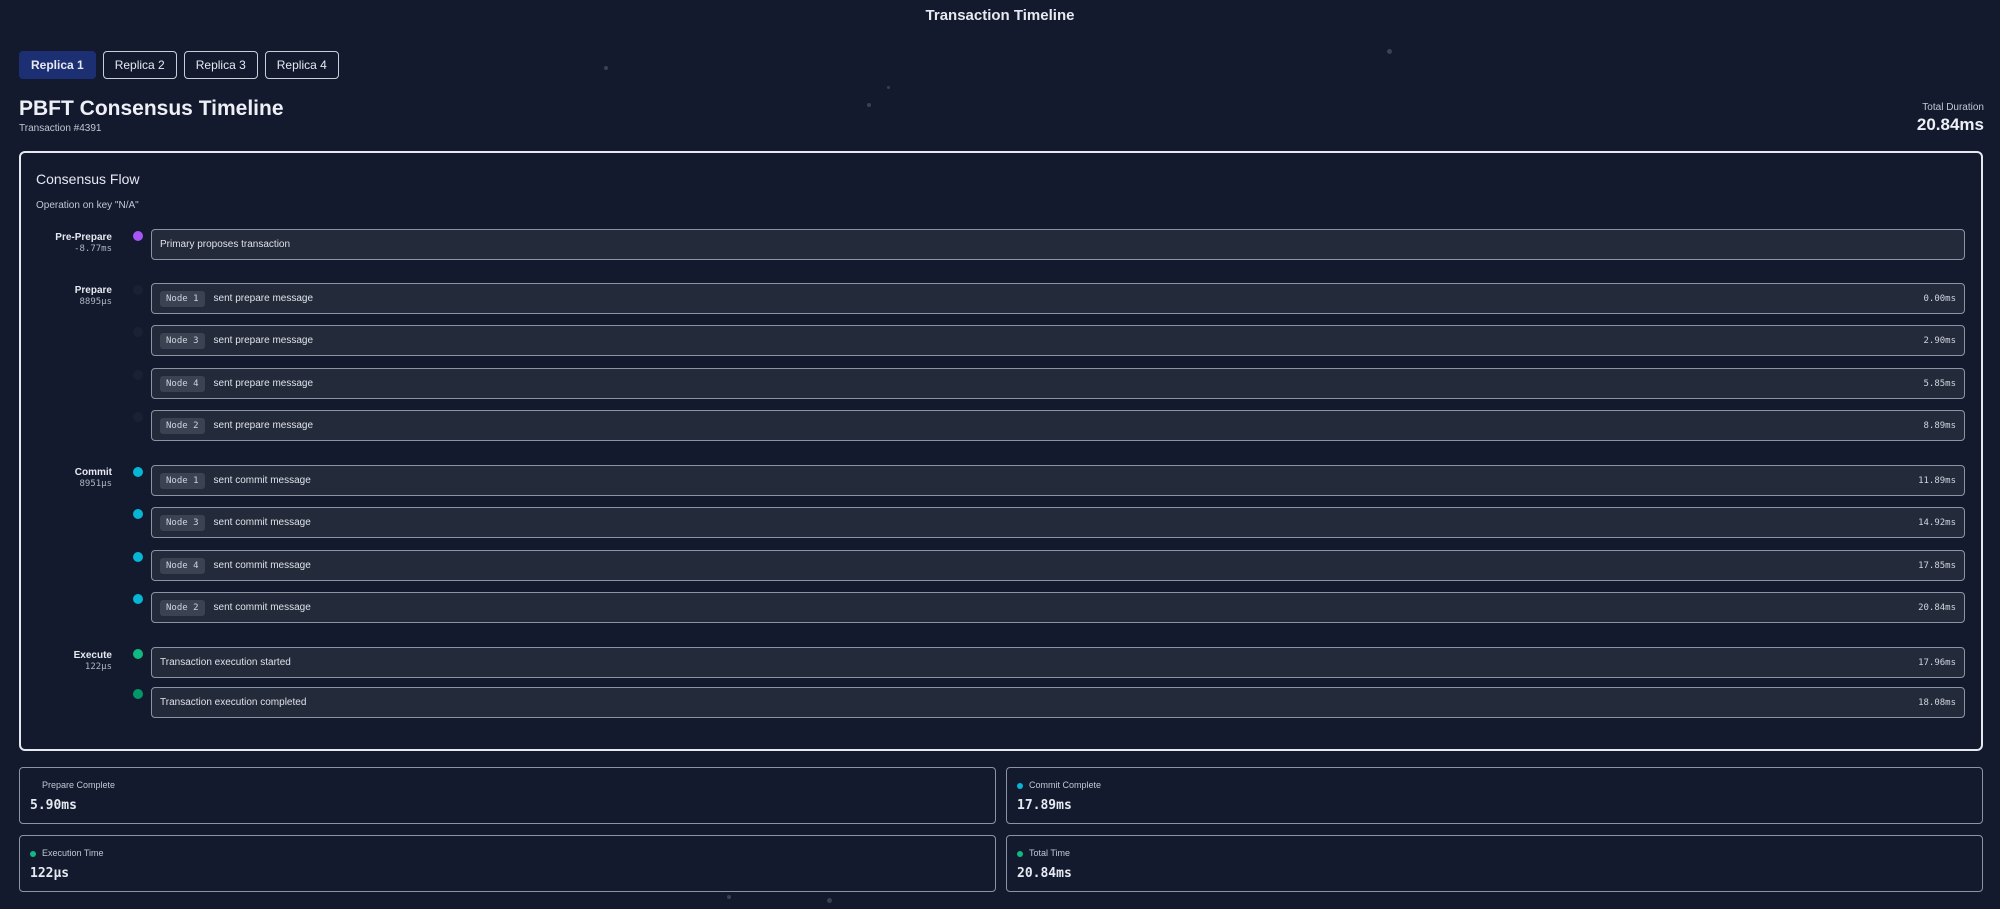 The height and width of the screenshot is (909, 2000). Describe the element at coordinates (507, 863) in the screenshot. I see `stat-execution-time: Execution Time 122µs` at that location.